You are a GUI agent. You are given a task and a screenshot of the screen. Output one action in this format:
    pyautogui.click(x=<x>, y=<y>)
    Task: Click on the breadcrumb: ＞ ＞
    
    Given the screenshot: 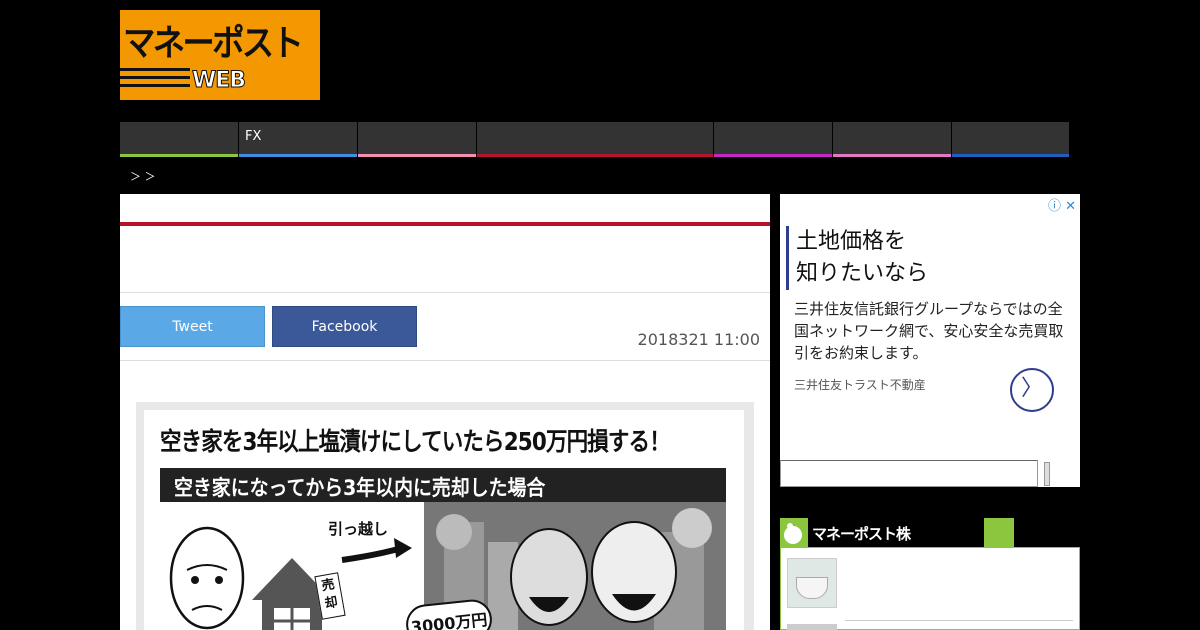 What is the action you would take?
    pyautogui.click(x=143, y=176)
    